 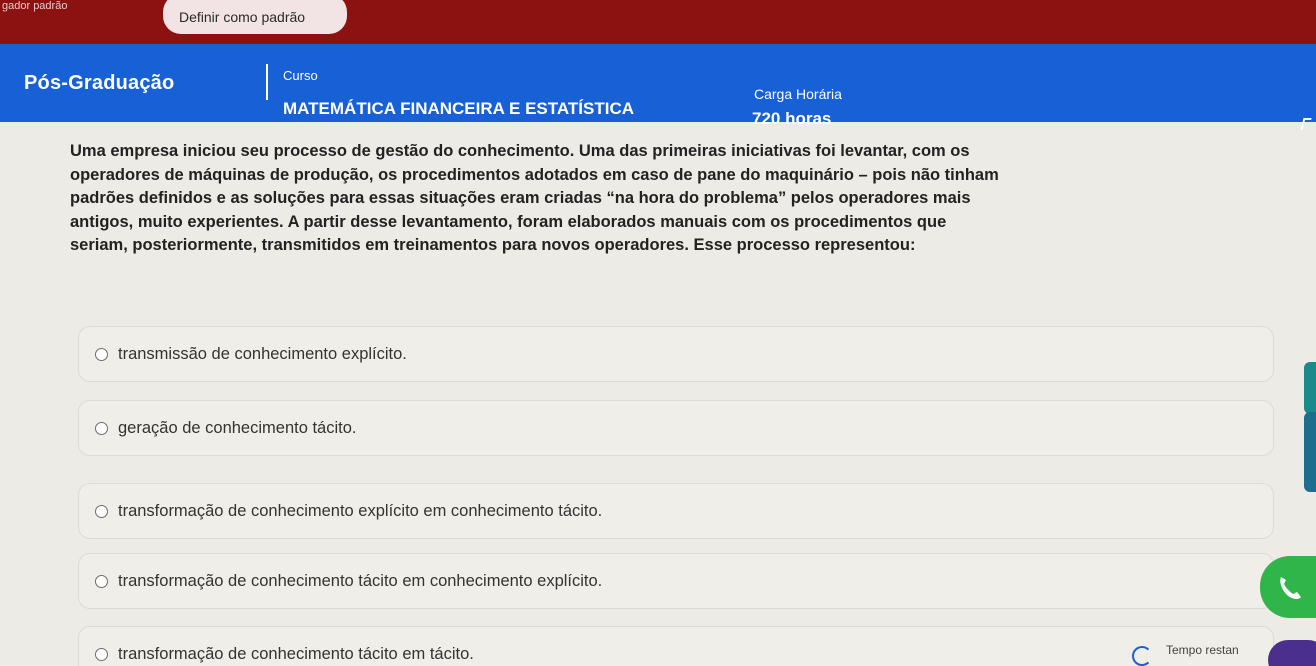 What do you see at coordinates (1202, 650) in the screenshot?
I see `time-remaining-label: Tempo restan` at bounding box center [1202, 650].